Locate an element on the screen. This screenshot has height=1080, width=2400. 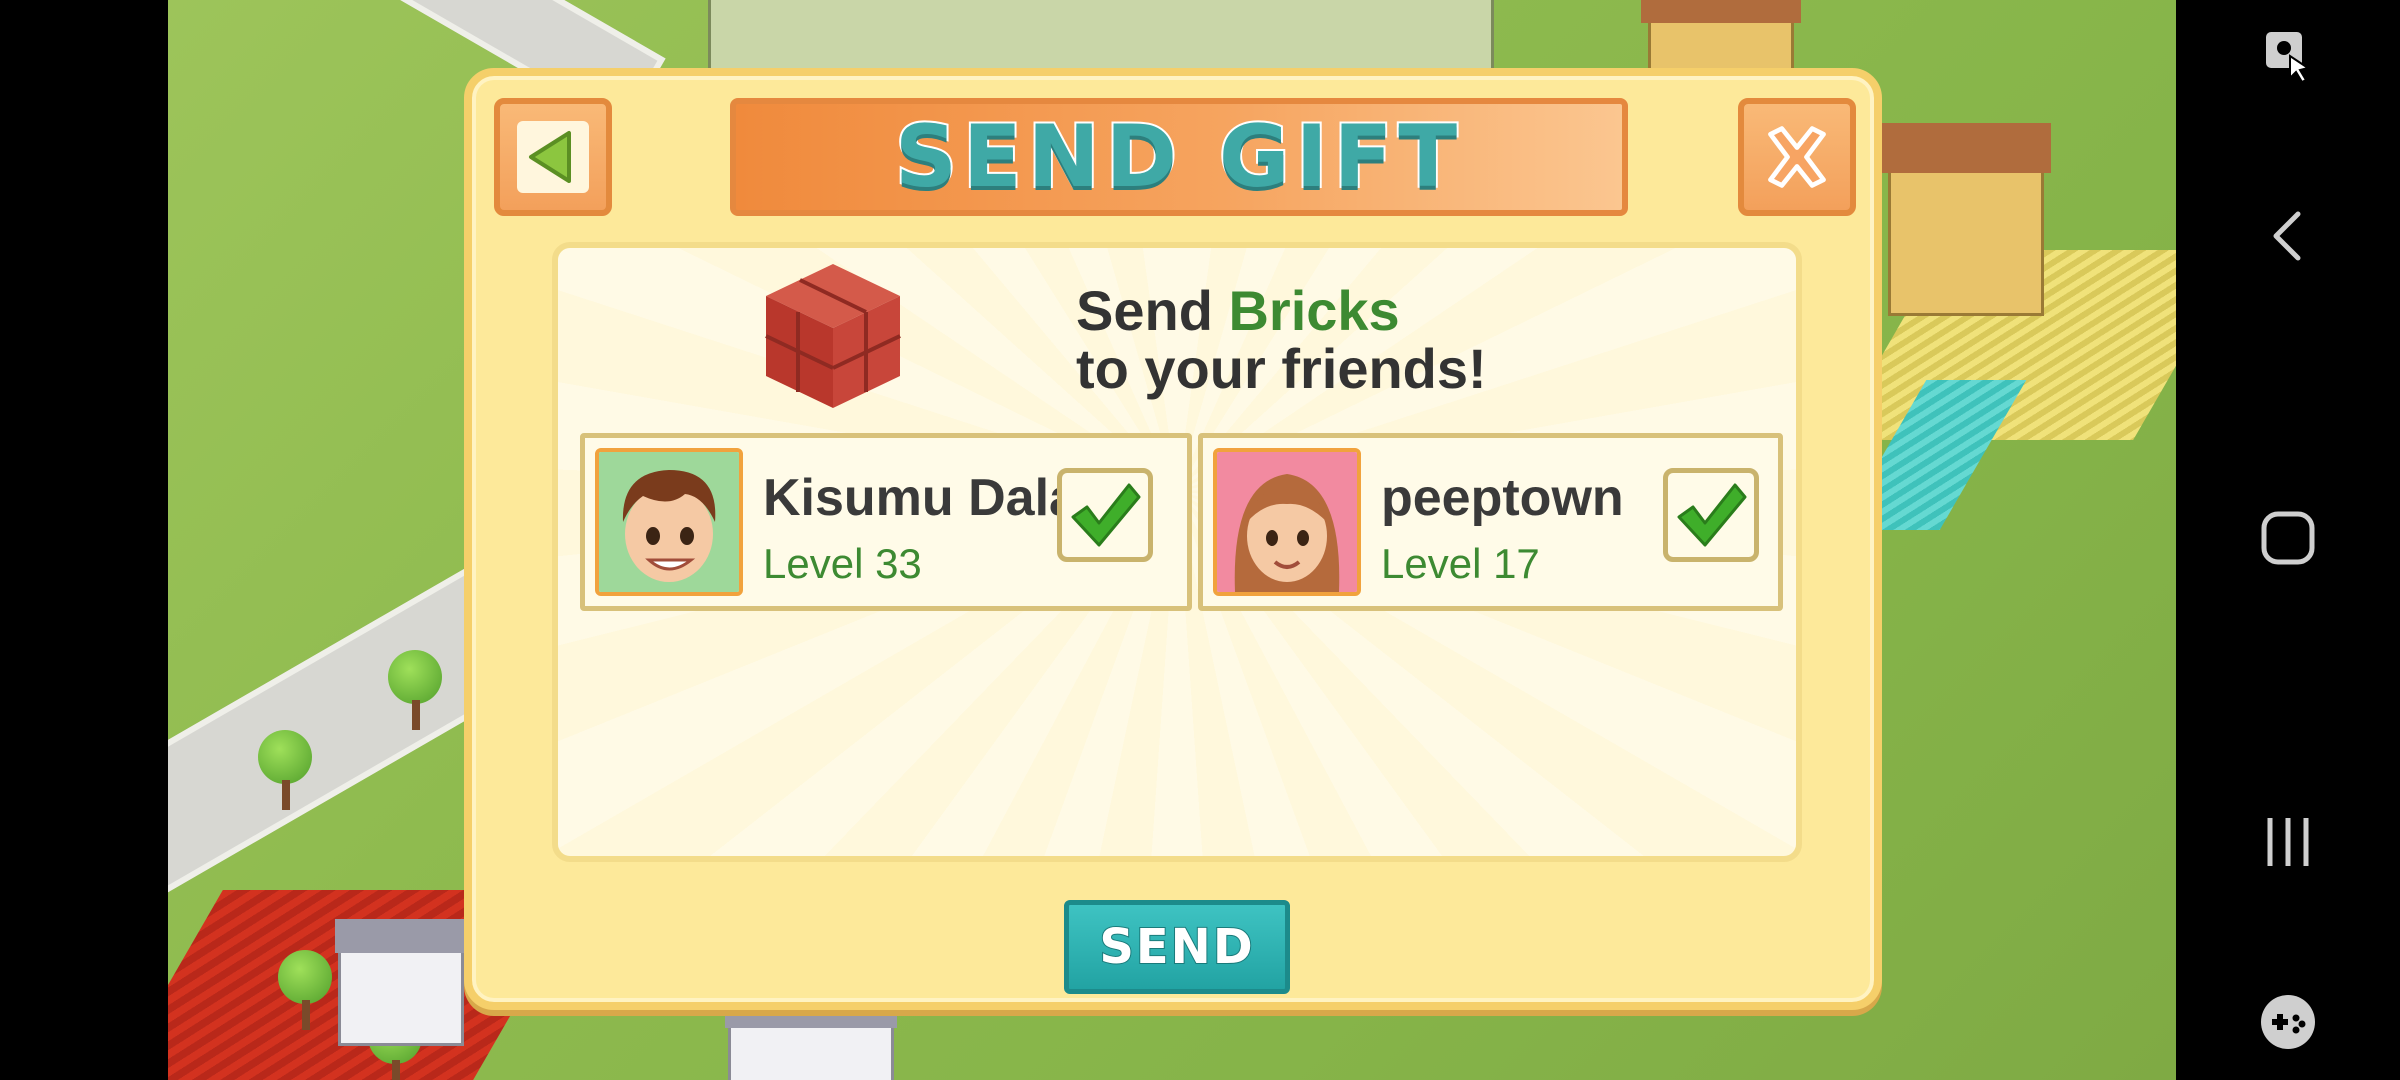
gift-headline: Send Bricks to your friends! is located at coordinates (1281, 340).